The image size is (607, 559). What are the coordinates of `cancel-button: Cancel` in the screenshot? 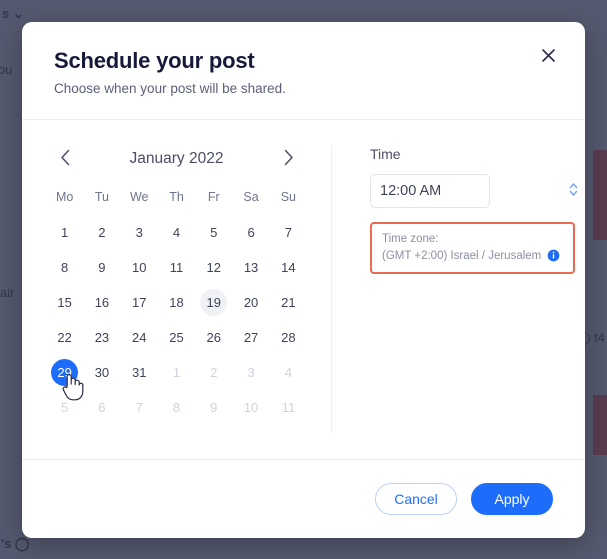 It's located at (416, 499).